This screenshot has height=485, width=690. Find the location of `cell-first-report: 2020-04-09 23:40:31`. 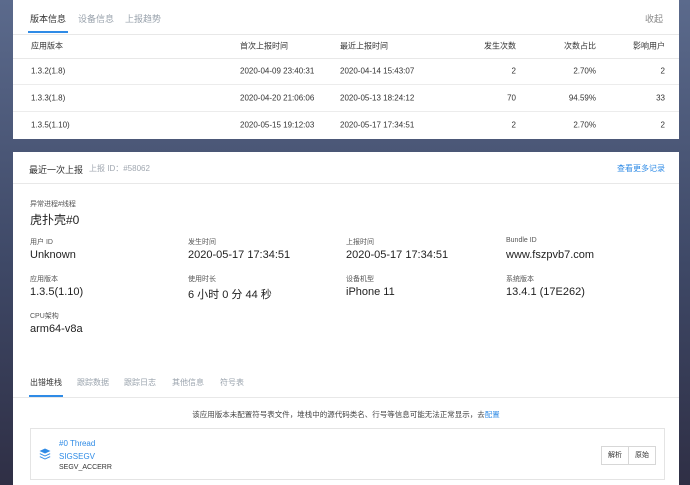

cell-first-report: 2020-04-09 23:40:31 is located at coordinates (277, 71).